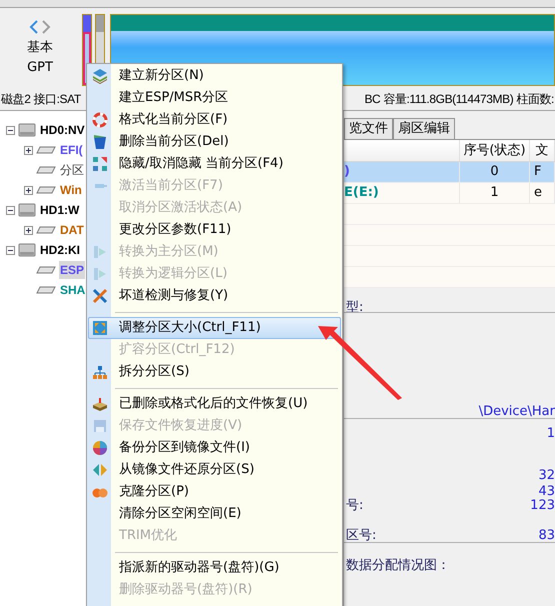 The height and width of the screenshot is (606, 555). What do you see at coordinates (100, 372) in the screenshot?
I see `hierarchy-icon` at bounding box center [100, 372].